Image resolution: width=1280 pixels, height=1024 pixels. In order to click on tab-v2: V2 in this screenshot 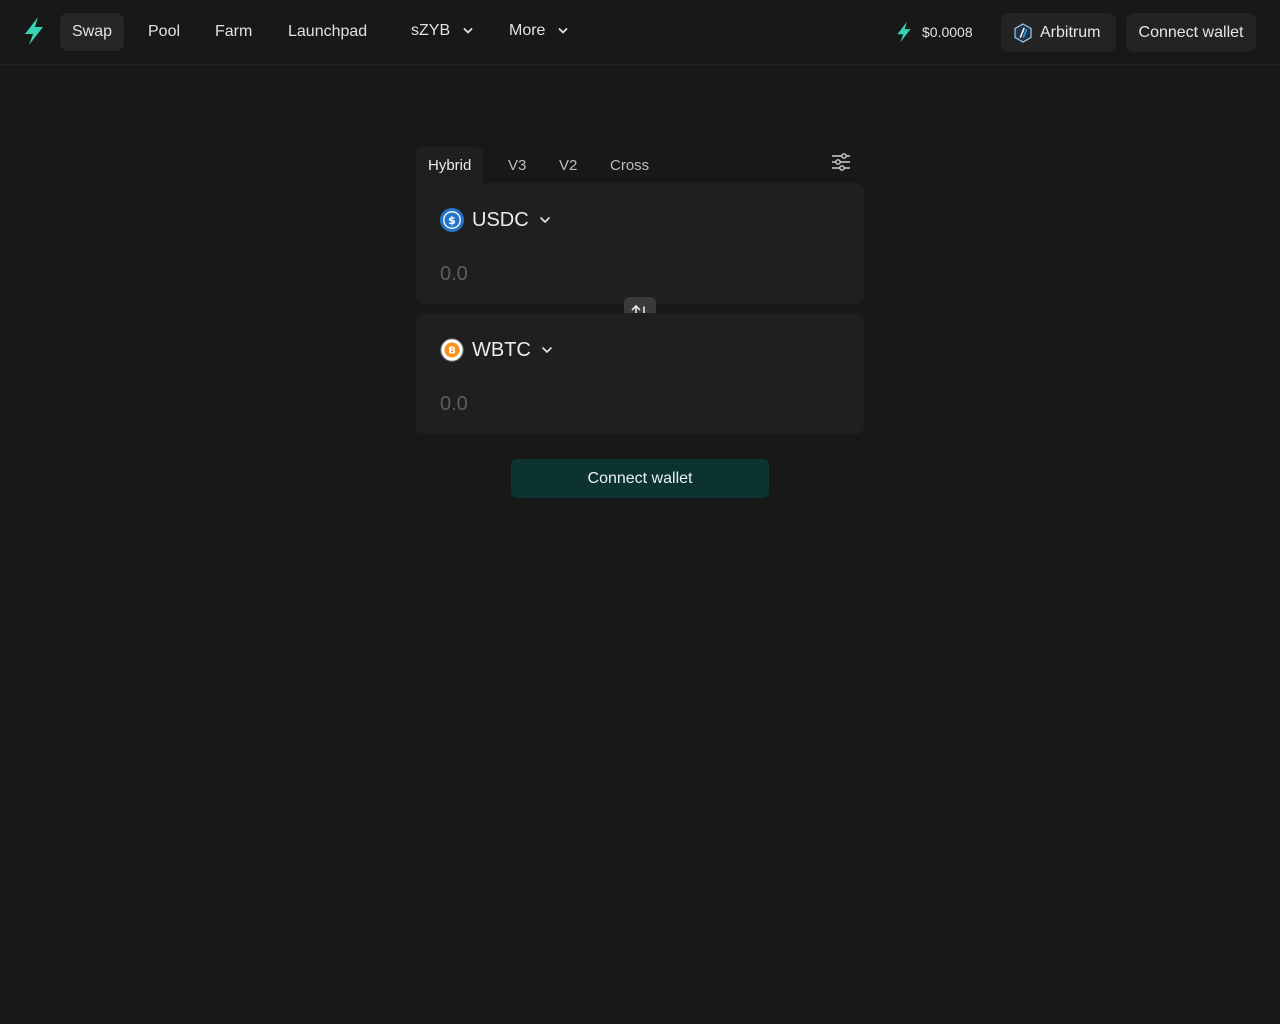, I will do `click(568, 165)`.